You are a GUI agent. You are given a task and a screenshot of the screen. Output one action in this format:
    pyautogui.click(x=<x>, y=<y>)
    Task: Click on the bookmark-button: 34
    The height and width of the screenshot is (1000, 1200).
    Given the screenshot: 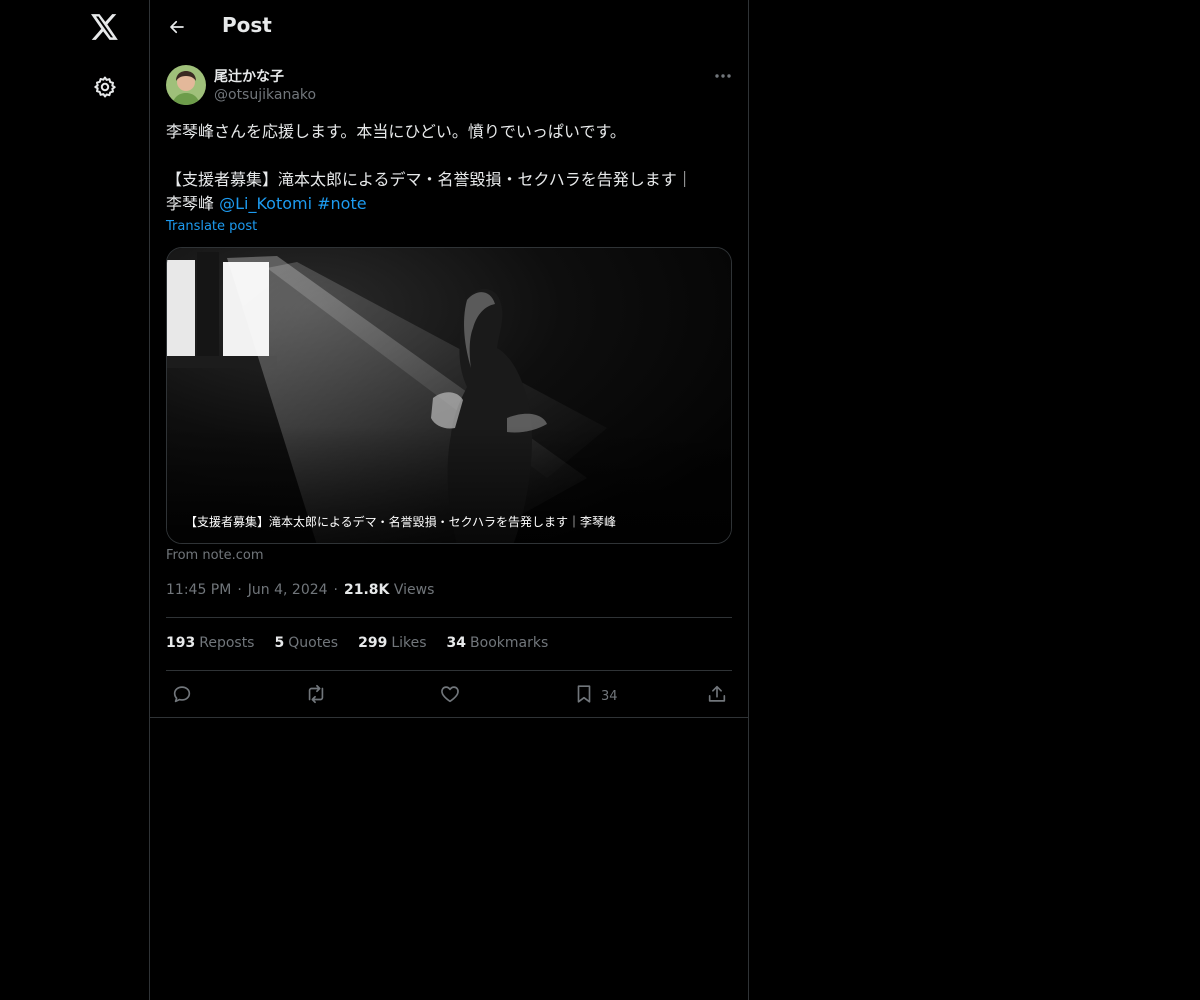 What is the action you would take?
    pyautogui.click(x=595, y=696)
    